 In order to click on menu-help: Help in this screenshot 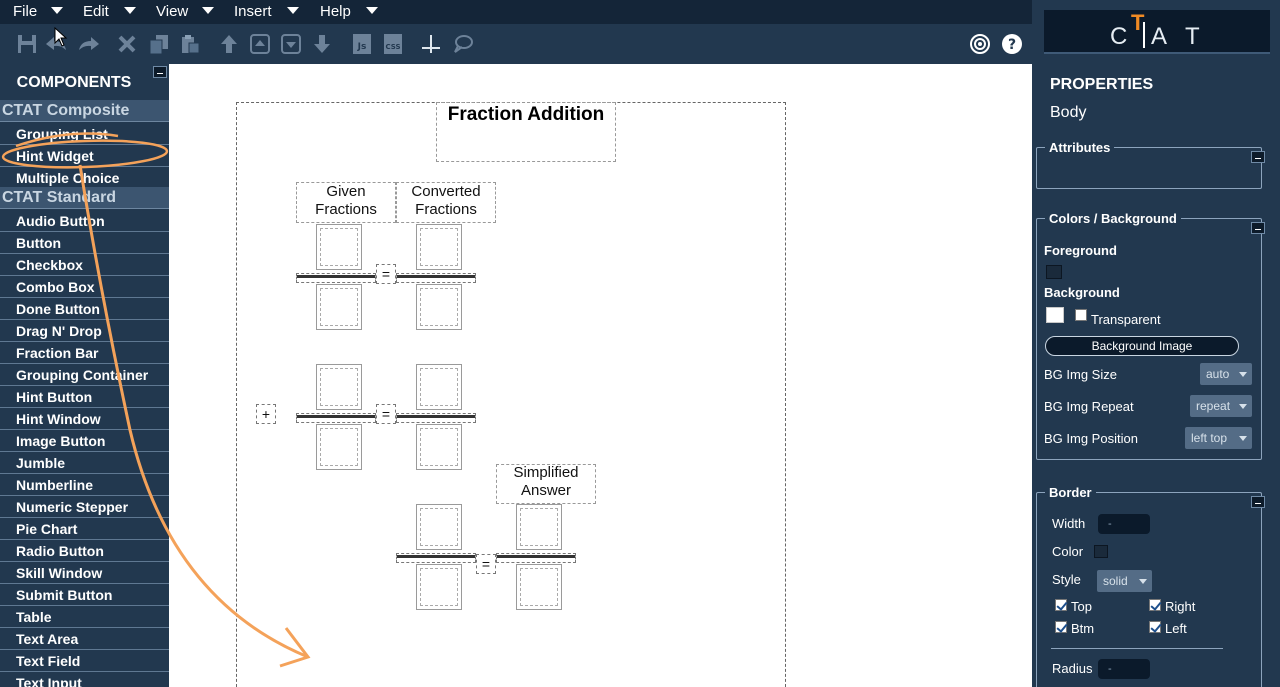, I will do `click(352, 12)`.